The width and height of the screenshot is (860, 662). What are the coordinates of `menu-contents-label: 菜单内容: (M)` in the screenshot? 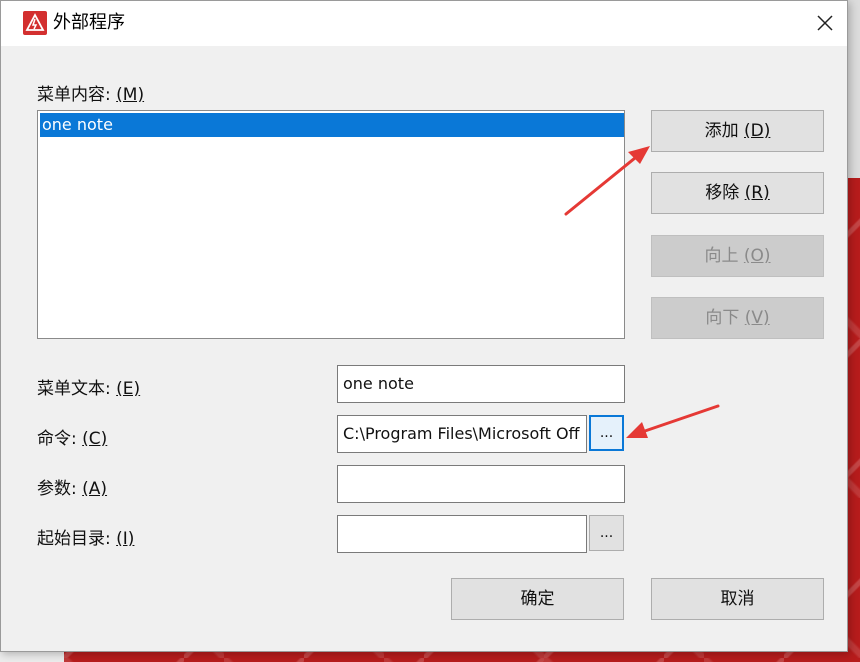 It's located at (91, 95).